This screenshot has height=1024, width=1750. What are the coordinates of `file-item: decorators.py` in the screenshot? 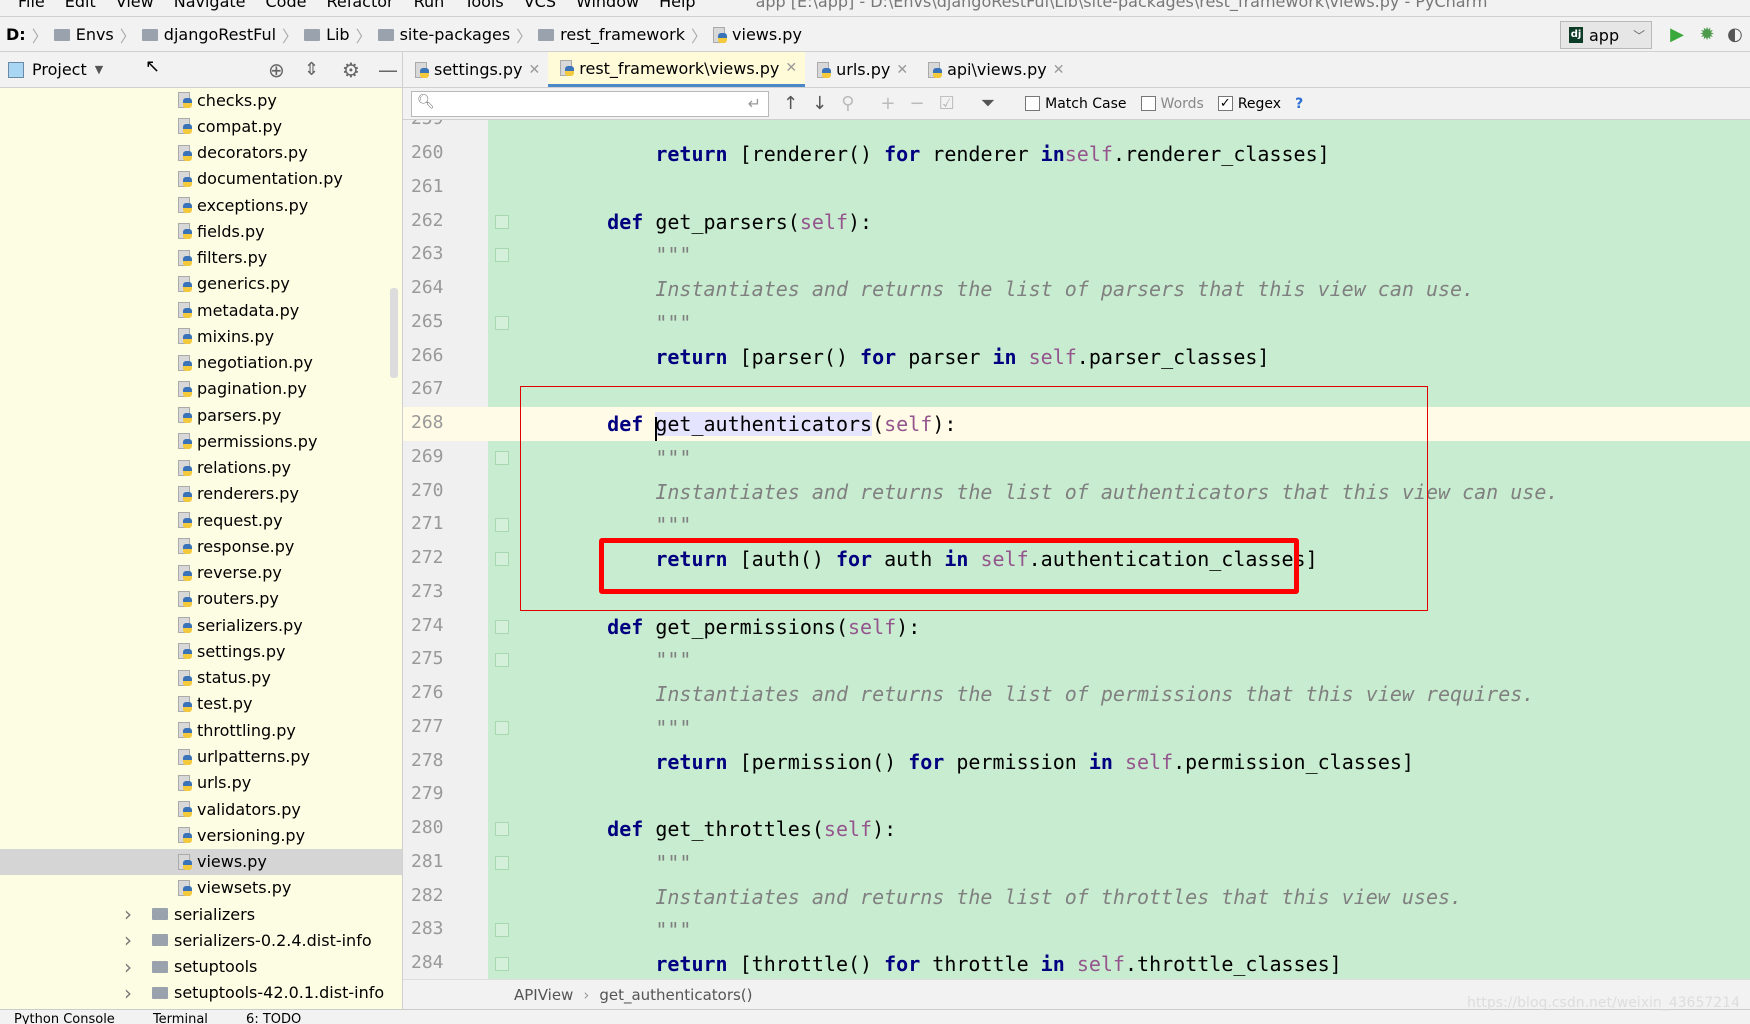 It's located at (201, 153).